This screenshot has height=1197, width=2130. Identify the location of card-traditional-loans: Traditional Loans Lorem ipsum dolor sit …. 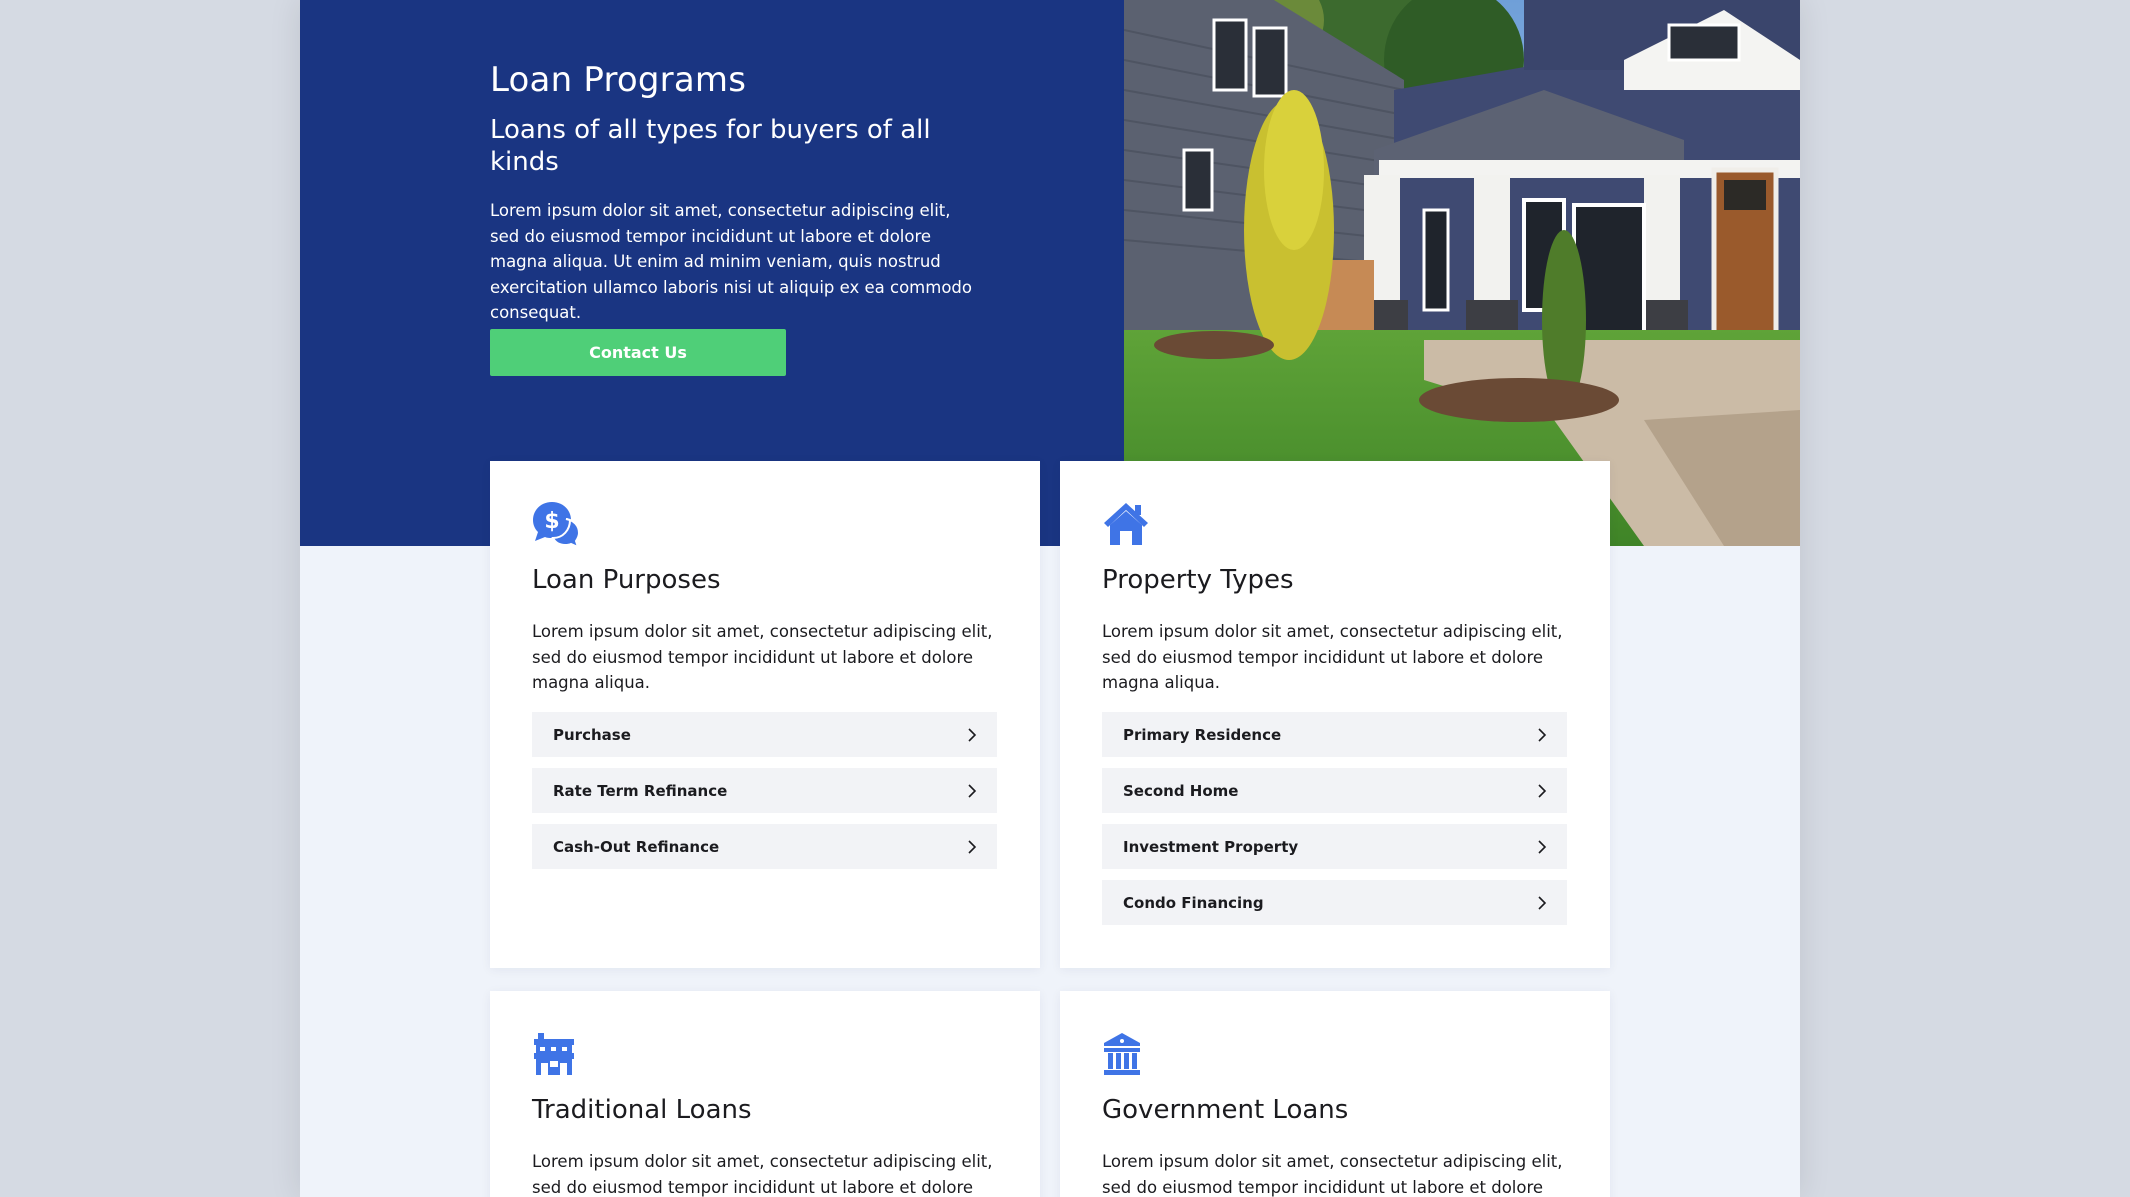
(765, 1094).